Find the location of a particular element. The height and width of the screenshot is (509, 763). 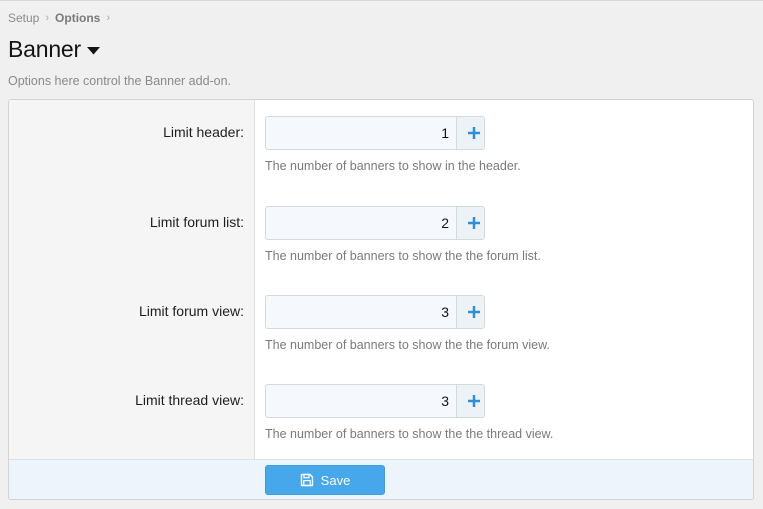

save-button-label: Save is located at coordinates (335, 480).